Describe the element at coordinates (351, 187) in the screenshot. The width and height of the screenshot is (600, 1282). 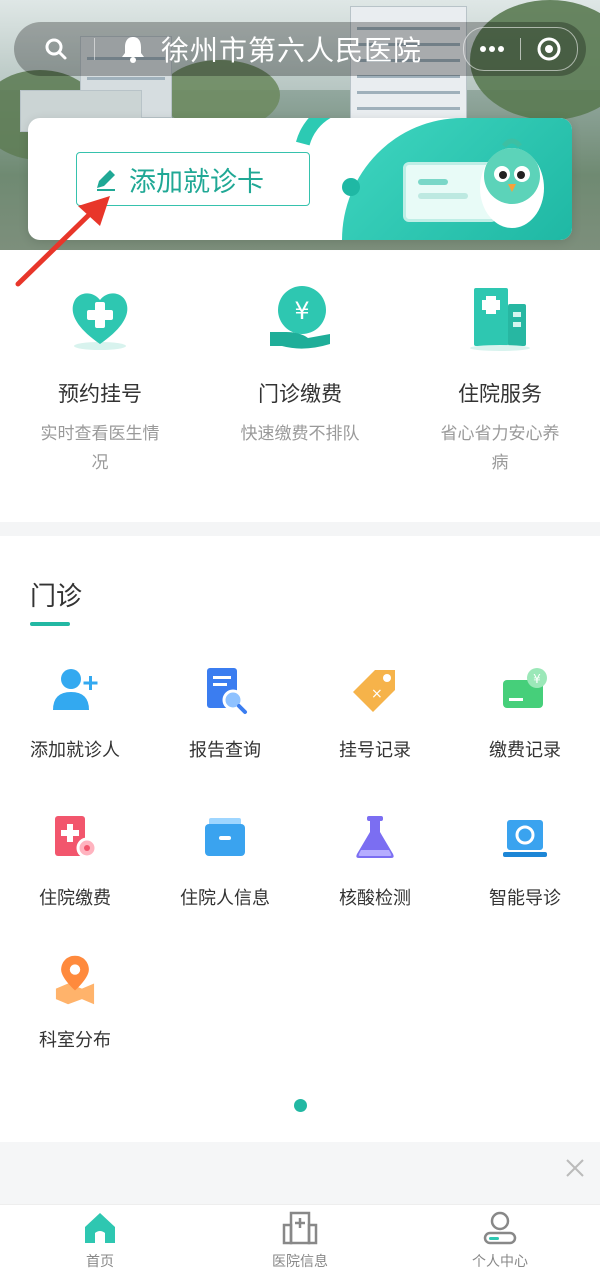
I see `card-decoration` at that location.